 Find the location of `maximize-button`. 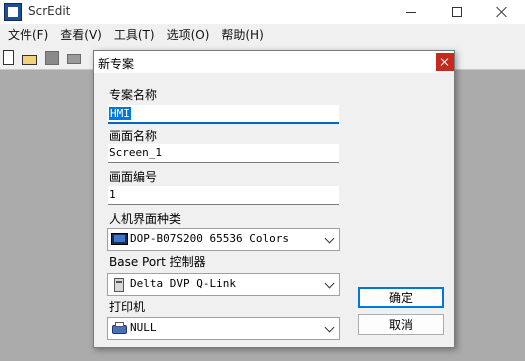

maximize-button is located at coordinates (457, 12).